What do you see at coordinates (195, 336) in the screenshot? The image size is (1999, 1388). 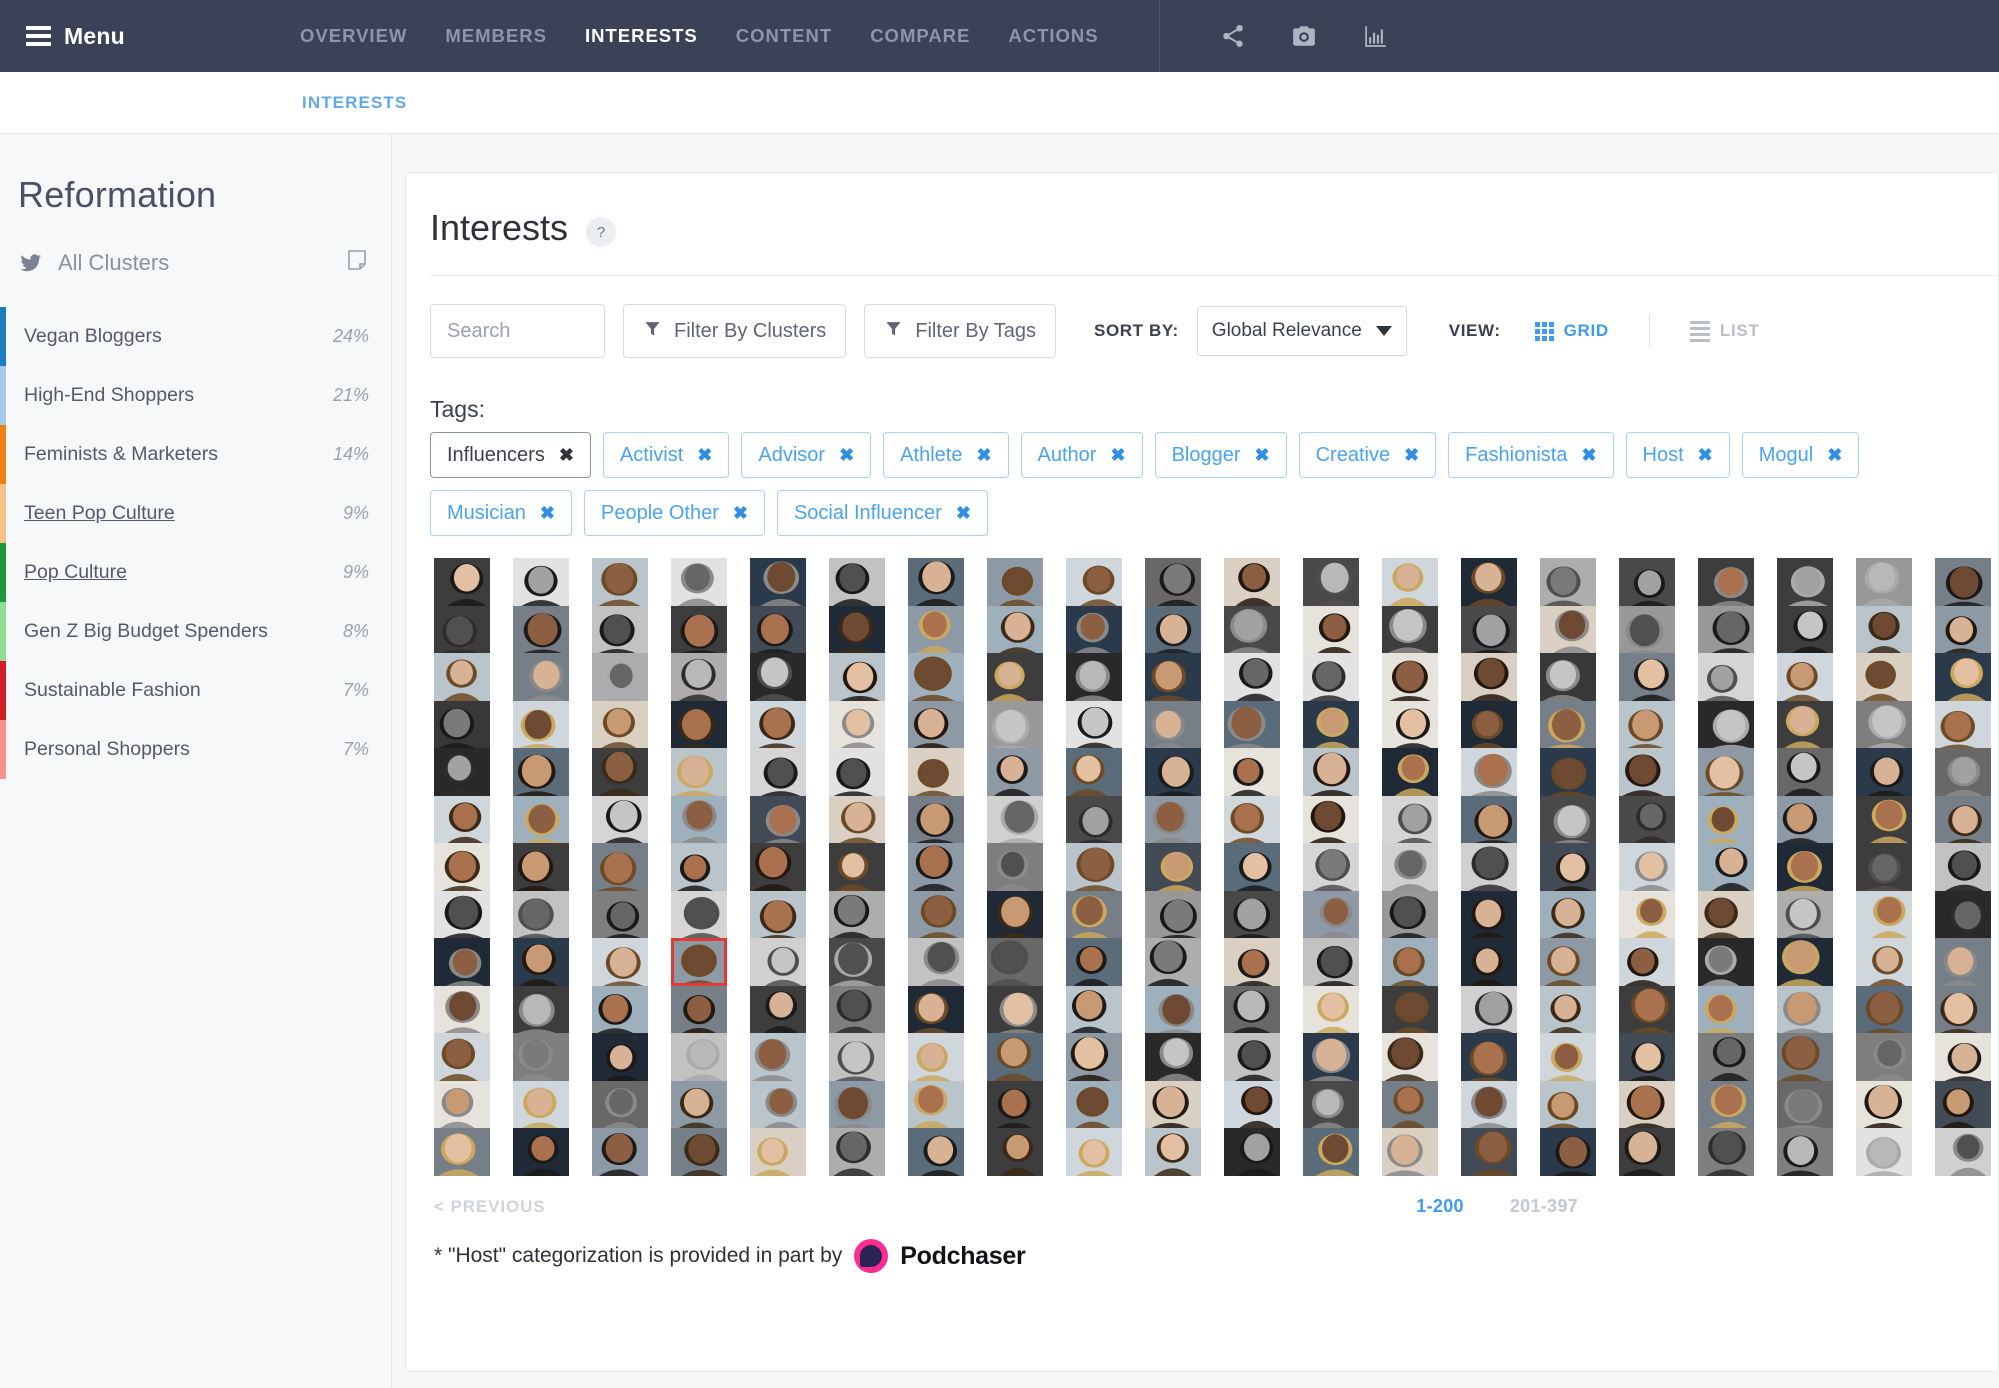 I see `sidebar-item-cluster: Vegan Bloggers 24%` at bounding box center [195, 336].